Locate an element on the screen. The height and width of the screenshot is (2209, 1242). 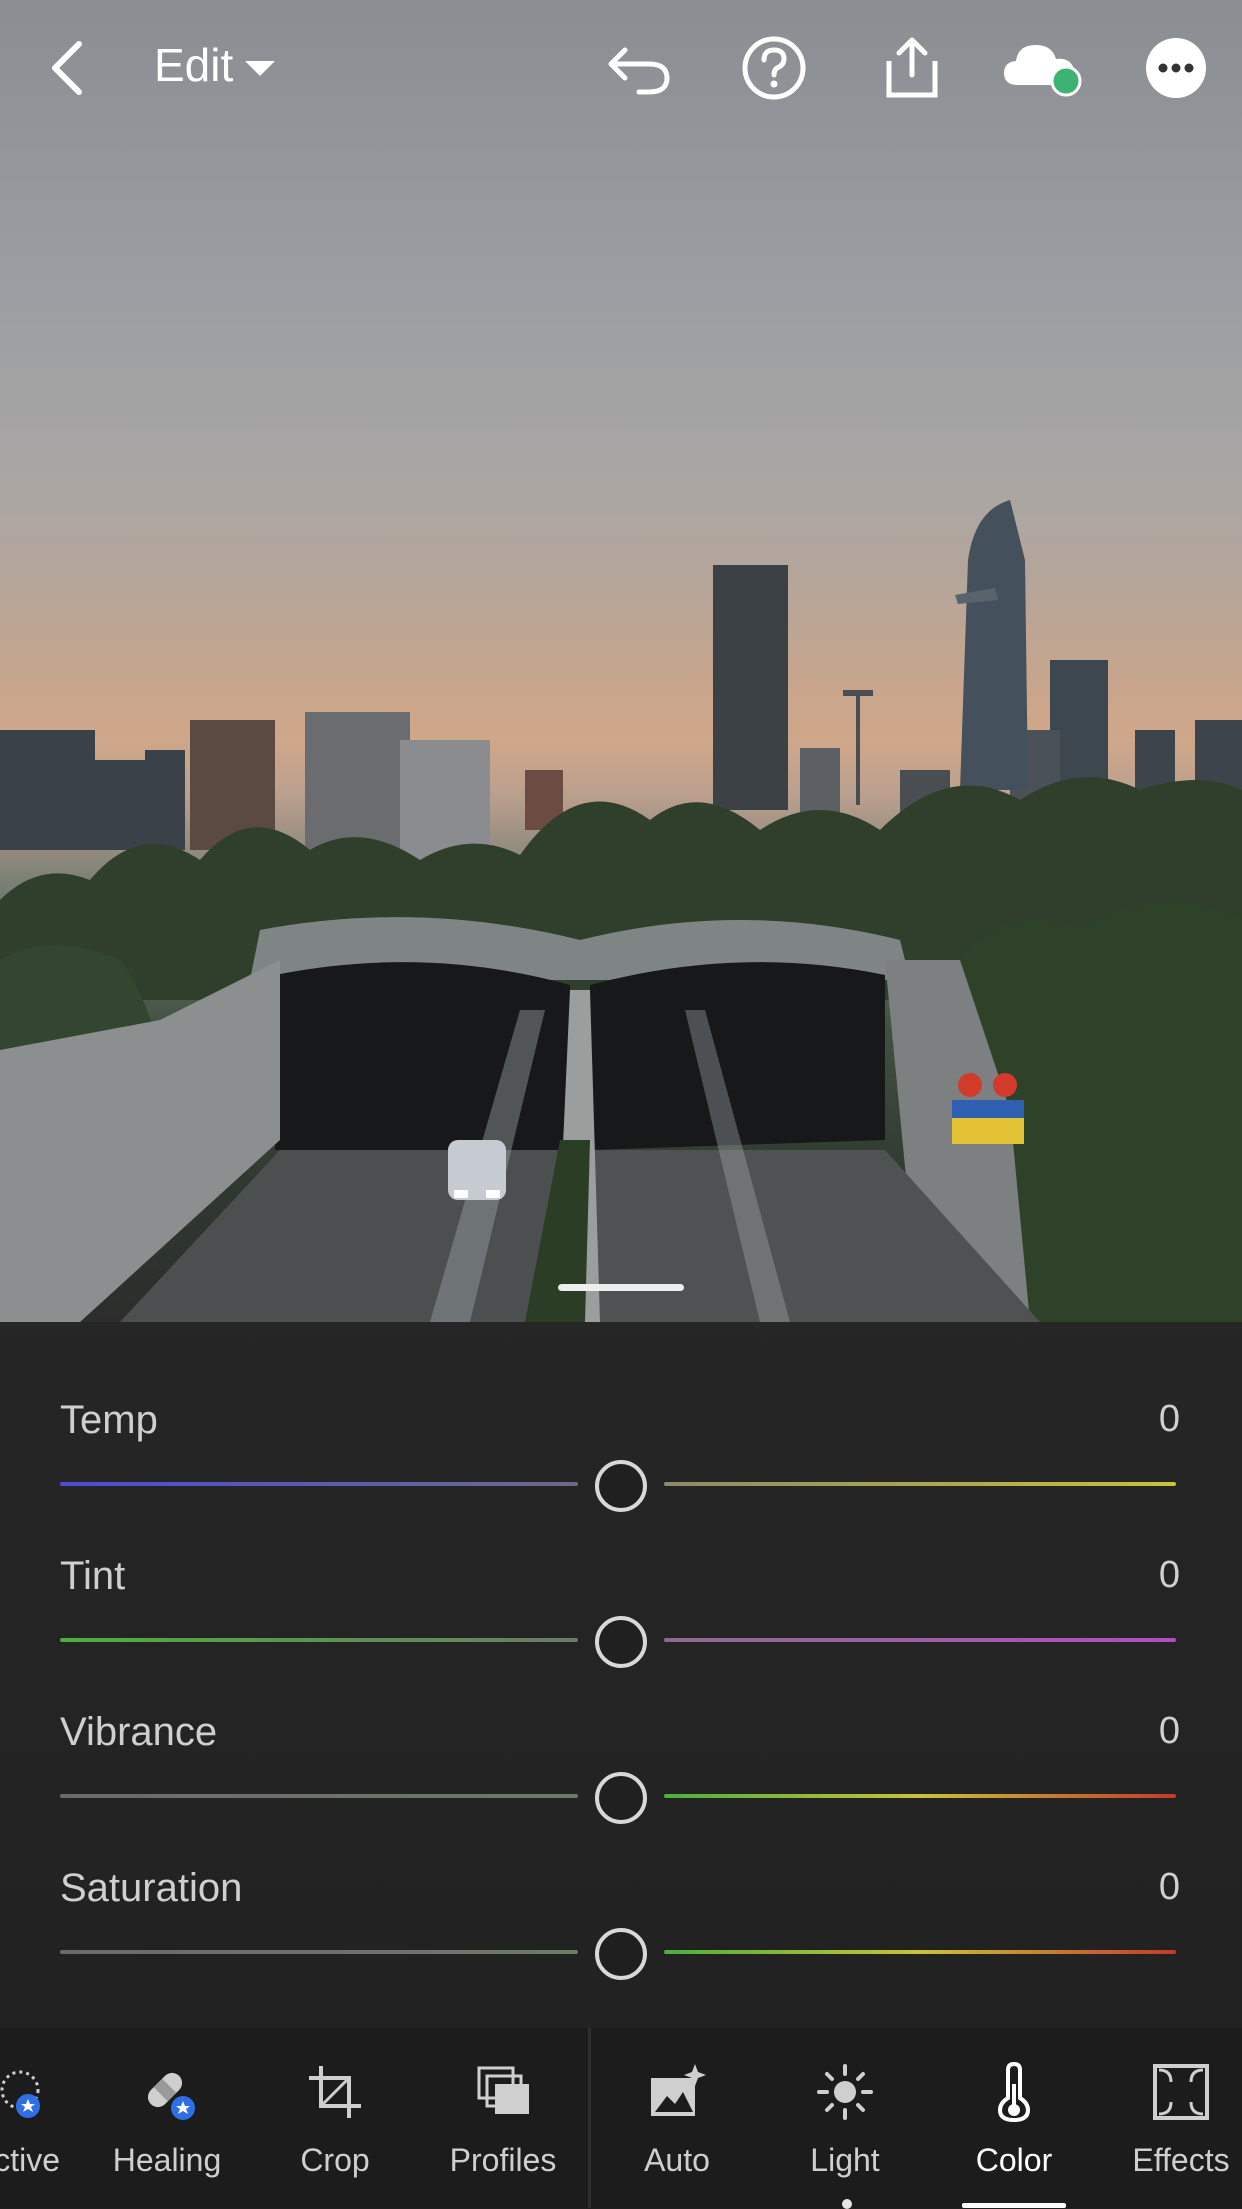
slider-label: Saturation is located at coordinates (151, 1888).